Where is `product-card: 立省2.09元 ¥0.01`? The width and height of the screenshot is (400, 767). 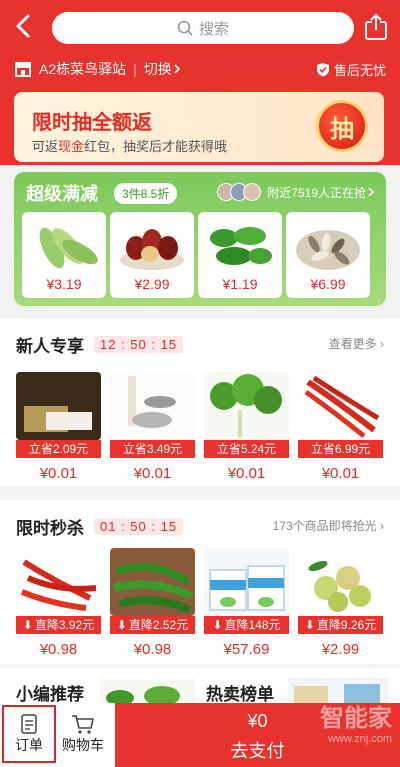
product-card: 立省2.09元 ¥0.01 is located at coordinates (58, 427).